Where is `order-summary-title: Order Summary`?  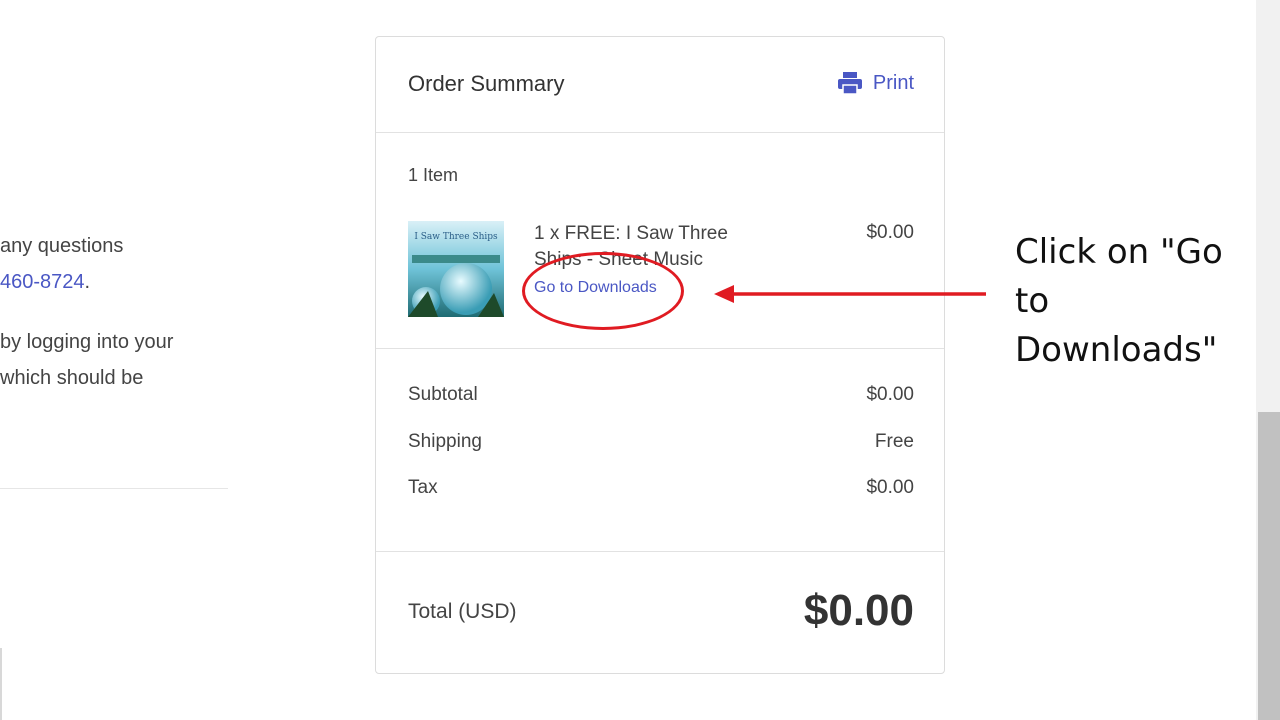
order-summary-title: Order Summary is located at coordinates (486, 83).